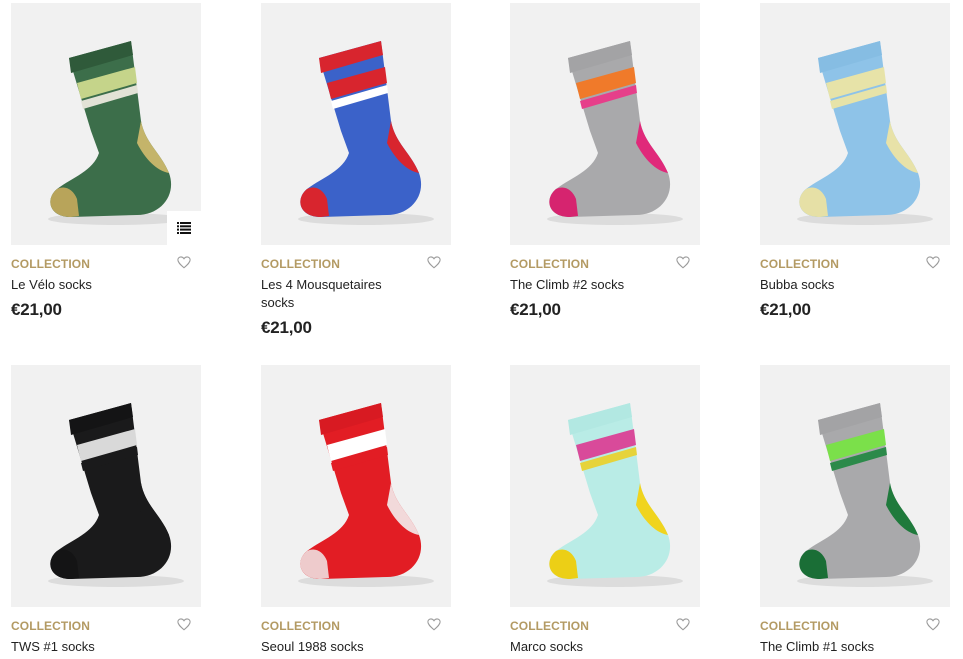 This screenshot has height=659, width=963. Describe the element at coordinates (585, 647) in the screenshot. I see `product-name: Marco socks` at that location.